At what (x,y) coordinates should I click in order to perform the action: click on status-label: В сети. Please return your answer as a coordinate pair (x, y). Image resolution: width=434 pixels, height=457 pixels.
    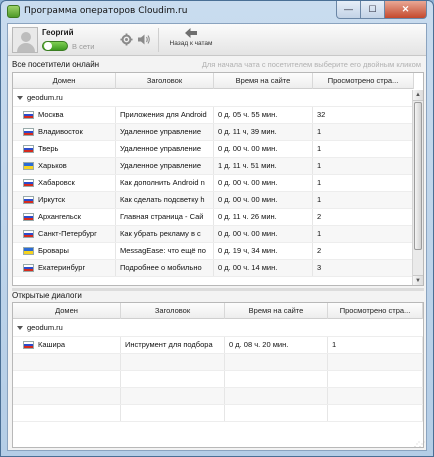
    Looking at the image, I should click on (83, 46).